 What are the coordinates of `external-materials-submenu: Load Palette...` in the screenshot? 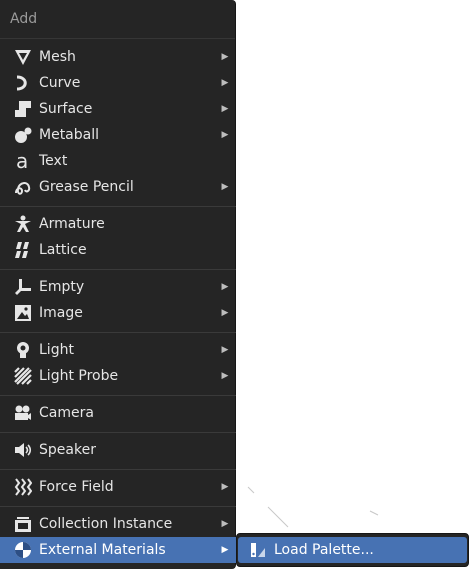 It's located at (352, 550).